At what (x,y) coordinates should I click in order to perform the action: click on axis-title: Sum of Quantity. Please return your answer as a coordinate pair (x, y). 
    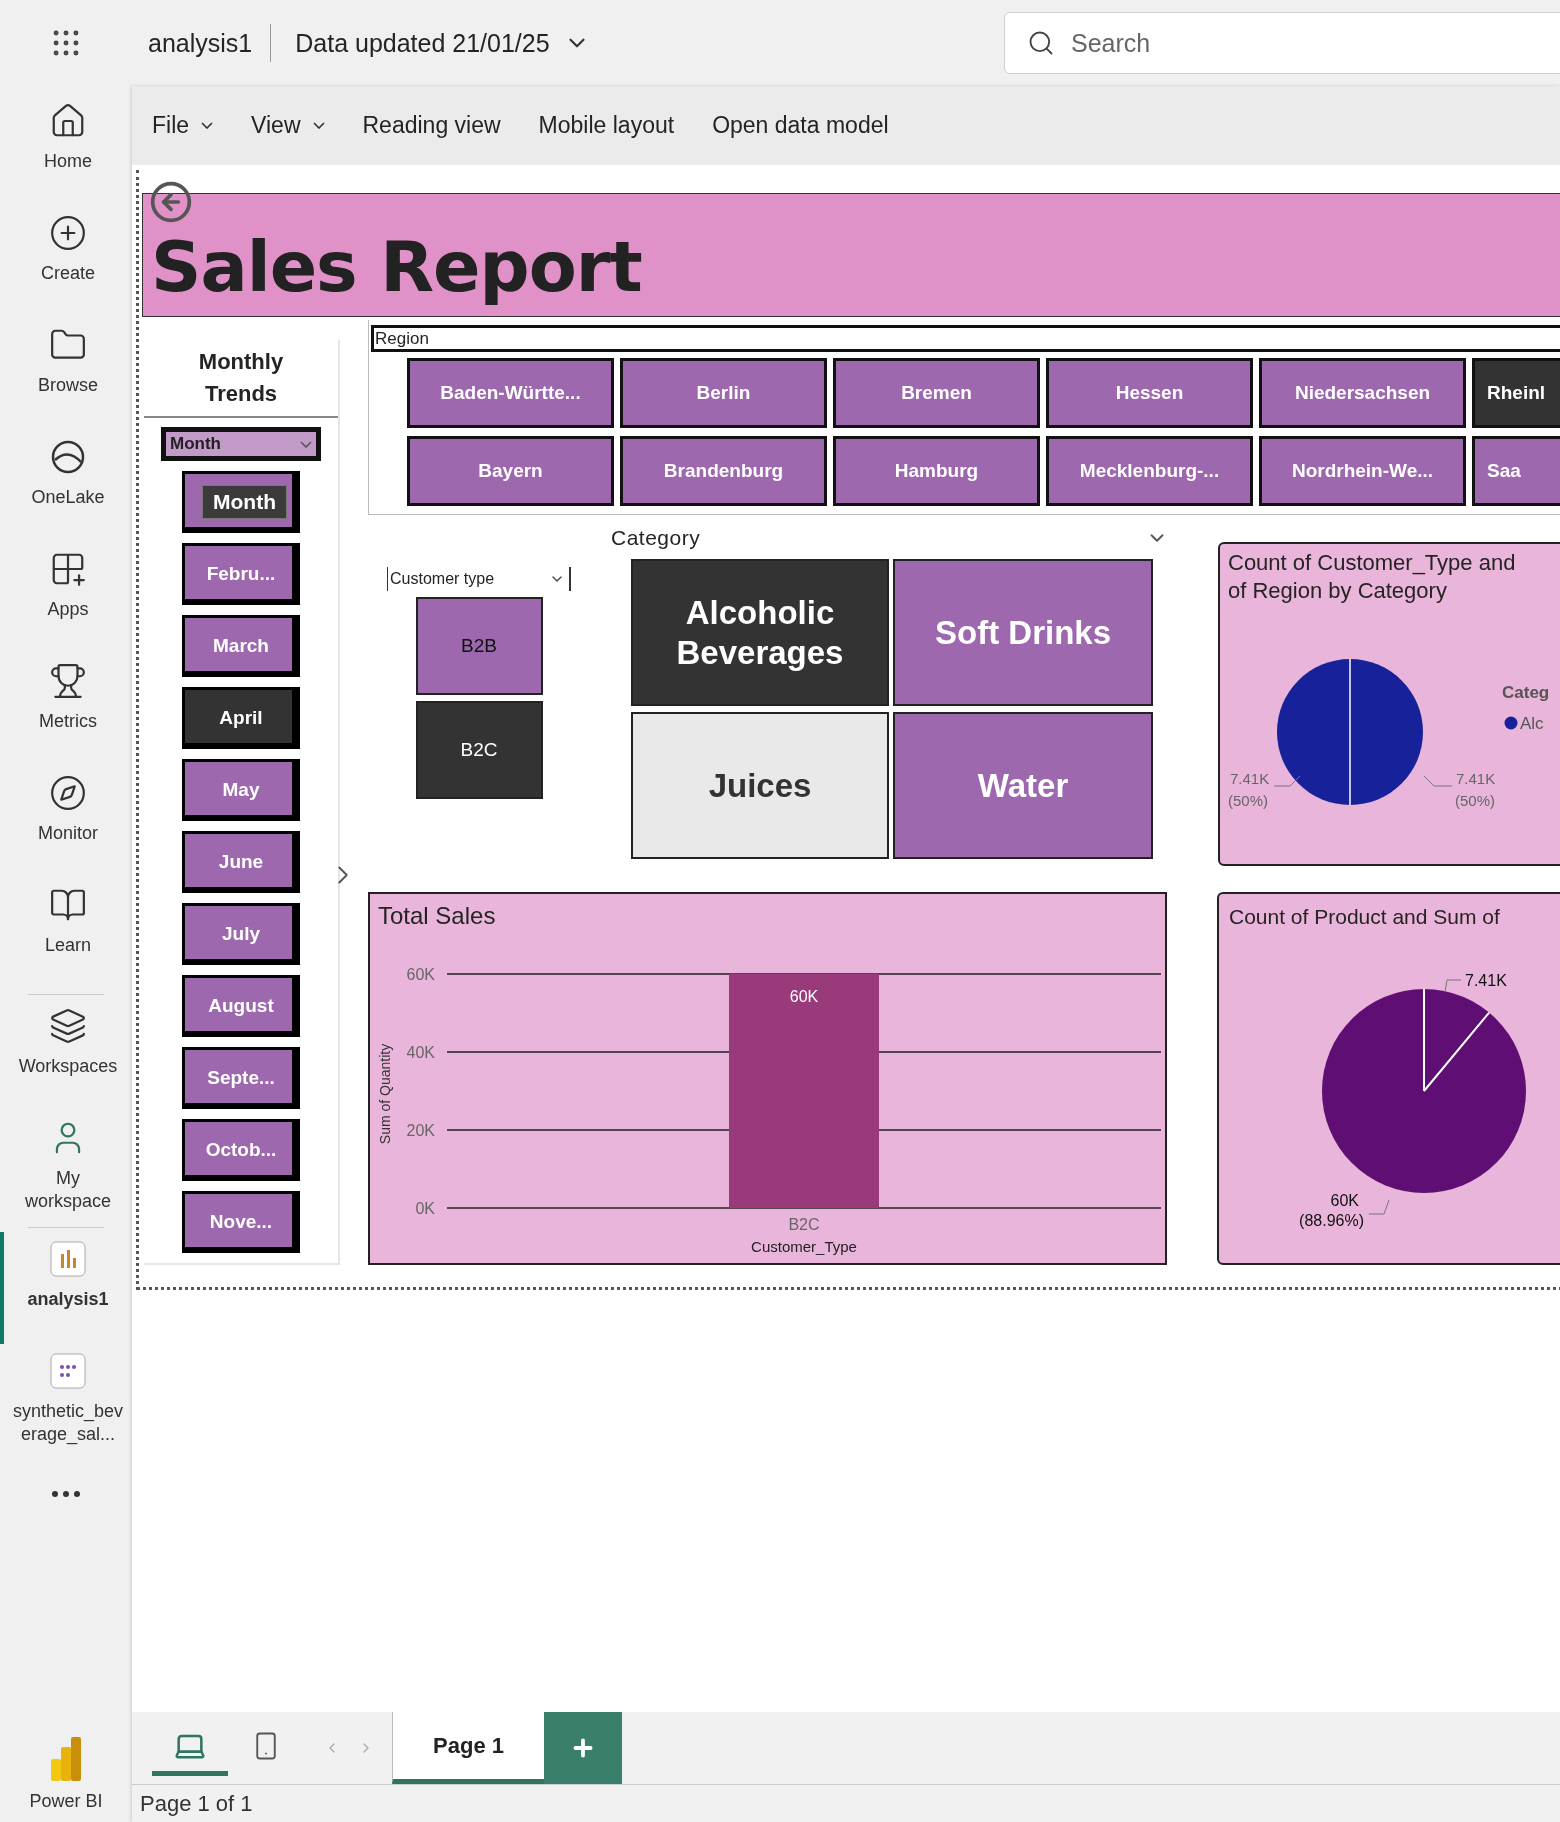
    Looking at the image, I should click on (385, 1094).